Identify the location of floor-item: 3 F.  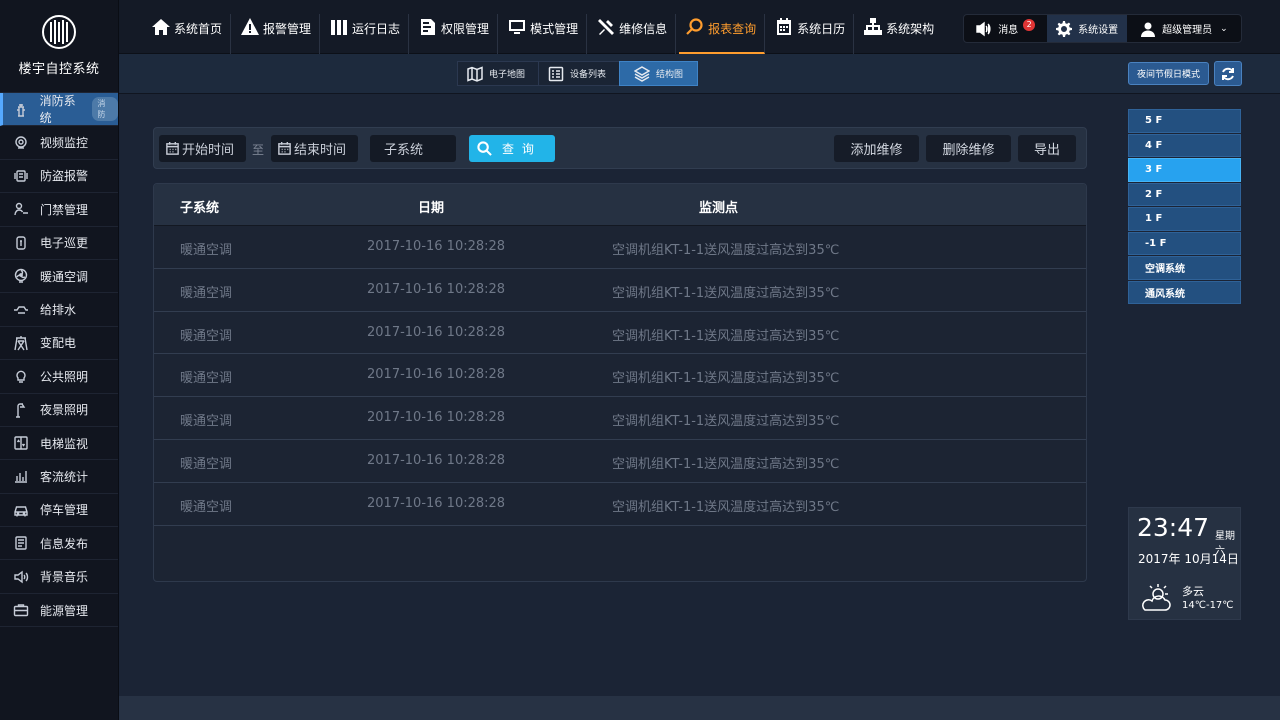
(1184, 170).